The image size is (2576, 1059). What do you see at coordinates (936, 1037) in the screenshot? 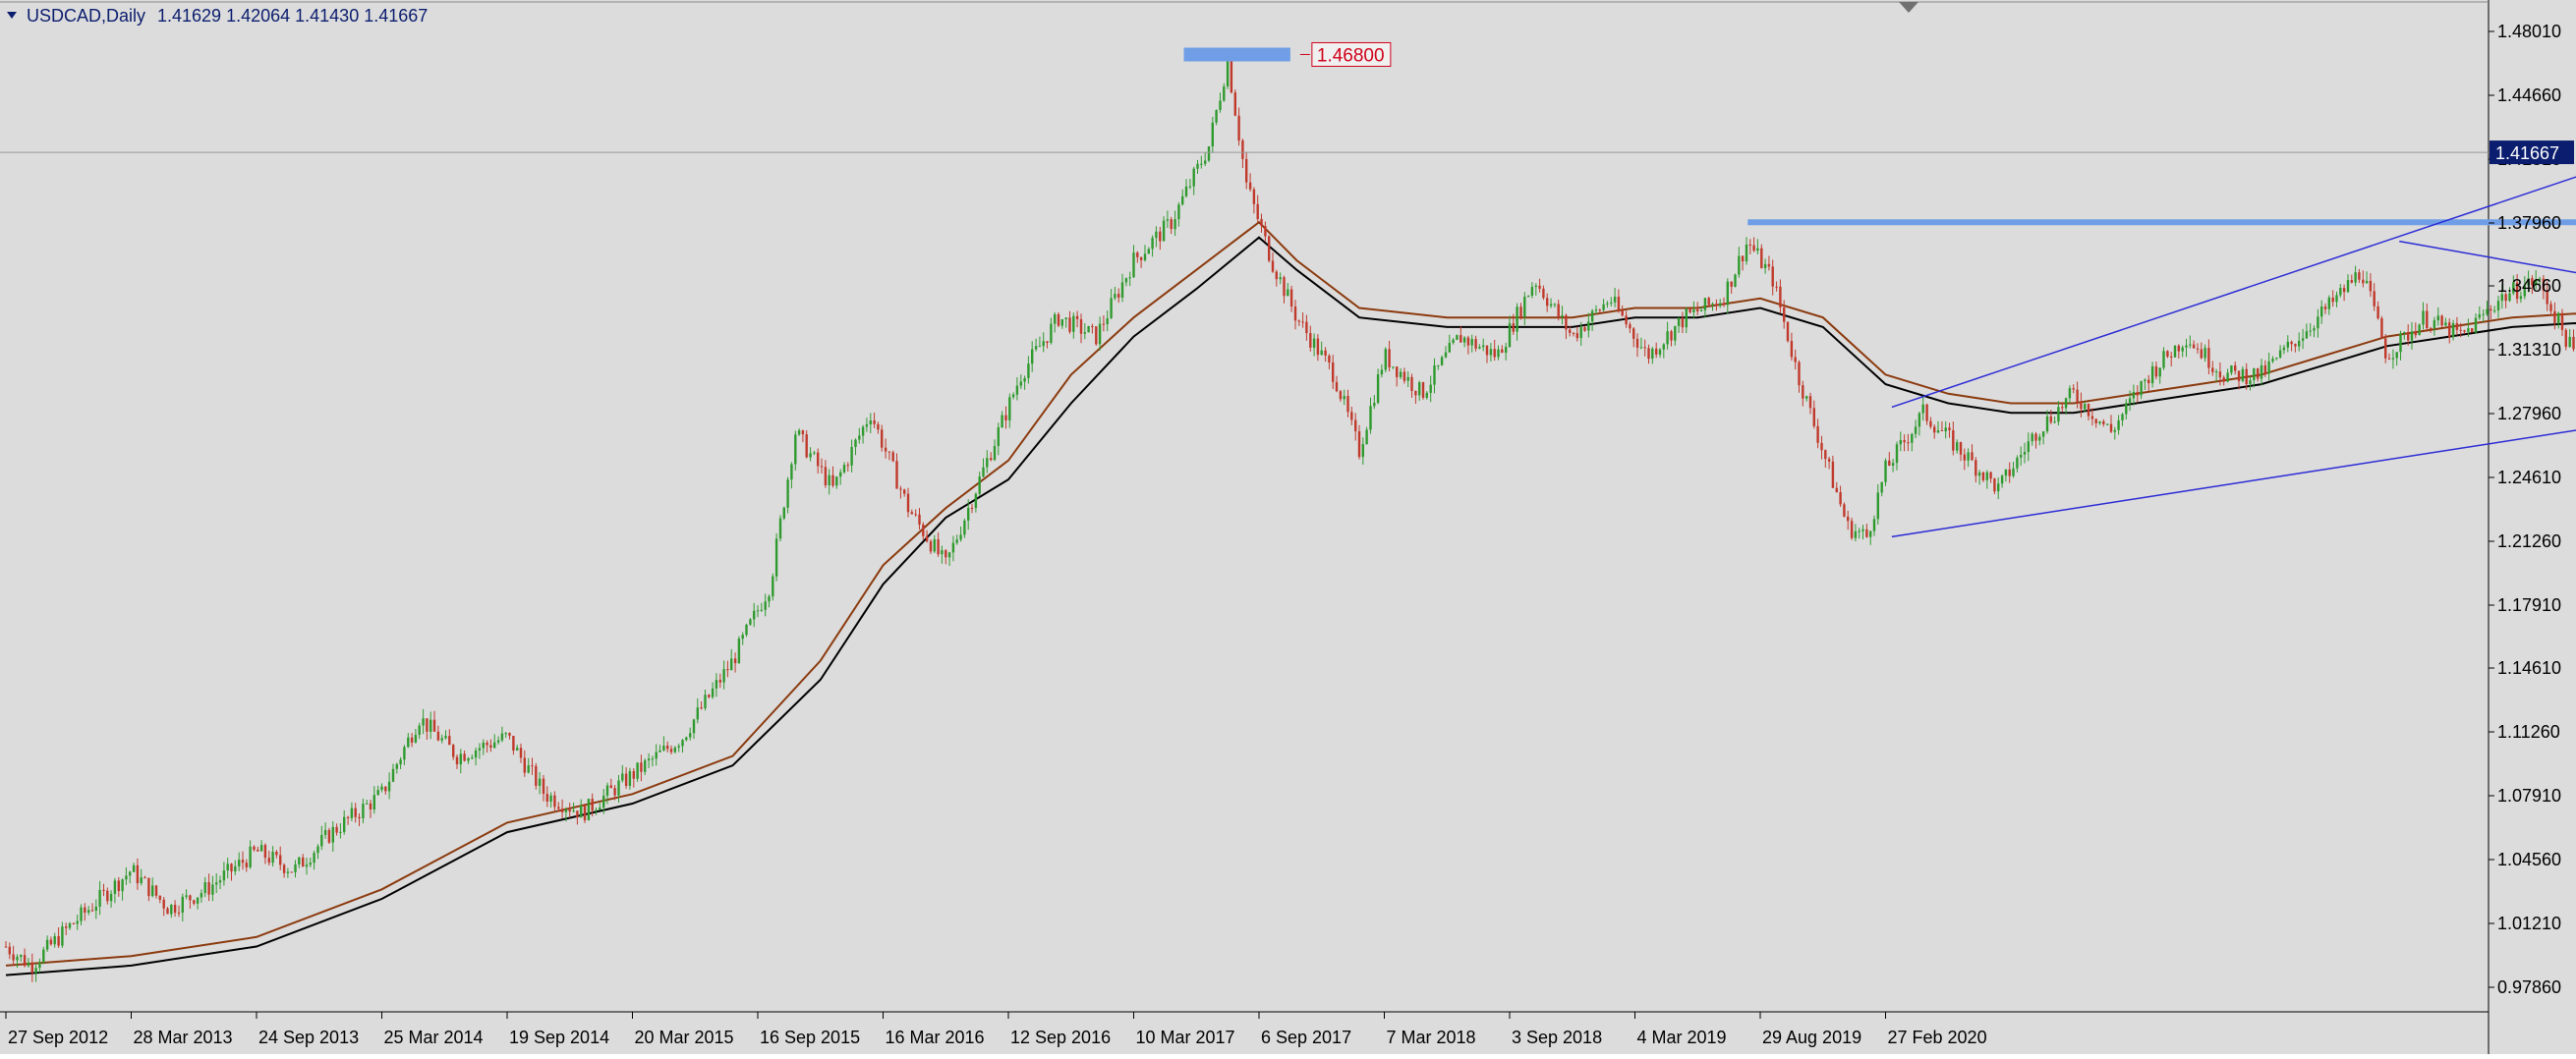
I see `time-axis-label: 16 Mar 2016` at bounding box center [936, 1037].